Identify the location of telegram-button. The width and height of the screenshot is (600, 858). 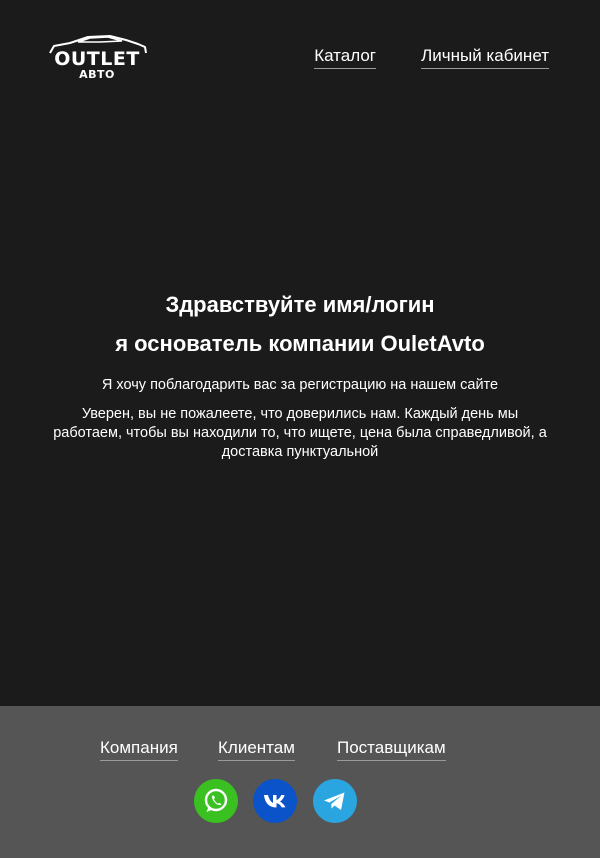
(335, 801).